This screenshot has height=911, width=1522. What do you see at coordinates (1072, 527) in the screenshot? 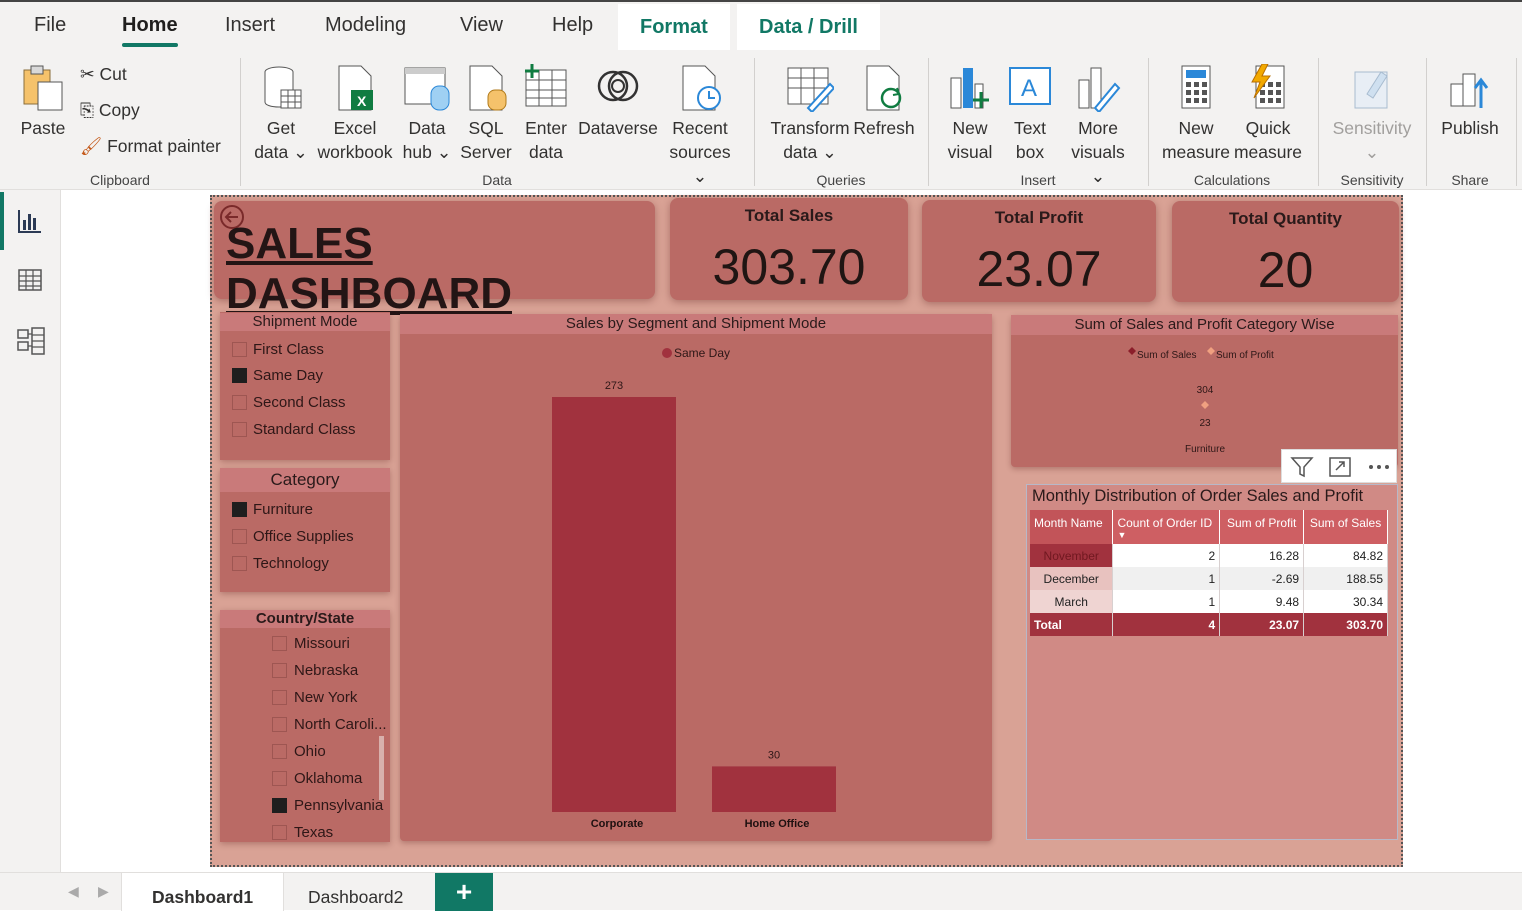
I see `column-header: Month Name` at bounding box center [1072, 527].